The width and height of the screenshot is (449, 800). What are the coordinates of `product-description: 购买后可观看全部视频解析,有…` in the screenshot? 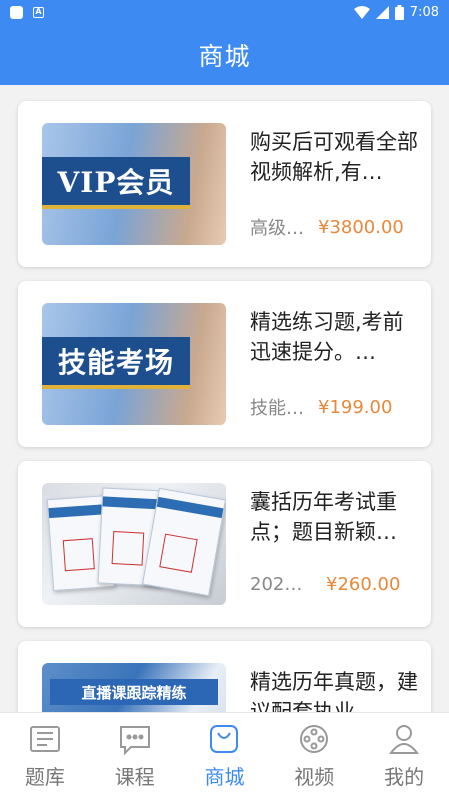 It's located at (334, 157).